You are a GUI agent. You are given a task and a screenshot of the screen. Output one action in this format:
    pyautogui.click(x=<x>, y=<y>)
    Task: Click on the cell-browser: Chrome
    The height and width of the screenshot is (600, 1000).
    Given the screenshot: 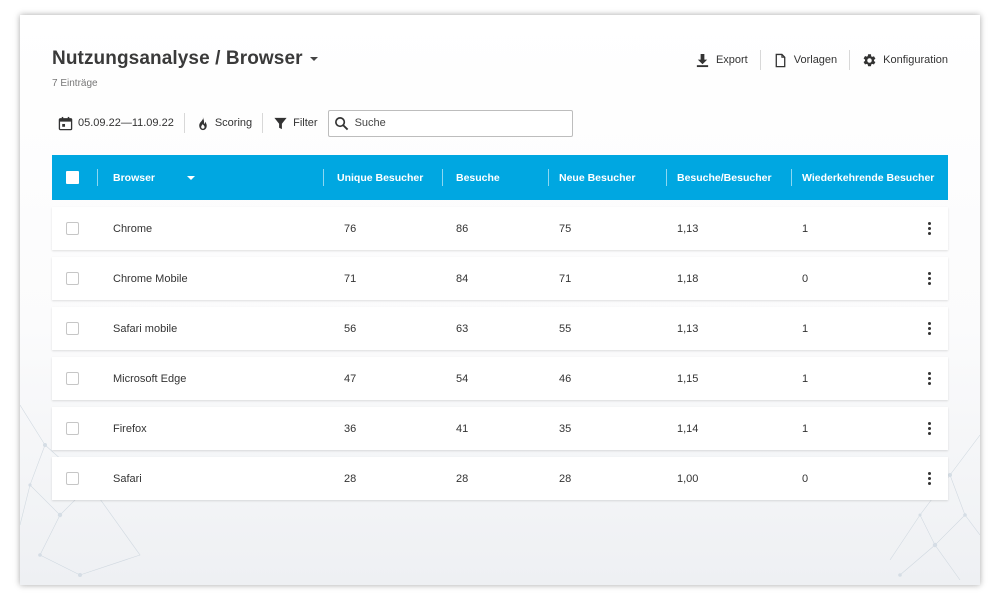 What is the action you would take?
    pyautogui.click(x=133, y=228)
    